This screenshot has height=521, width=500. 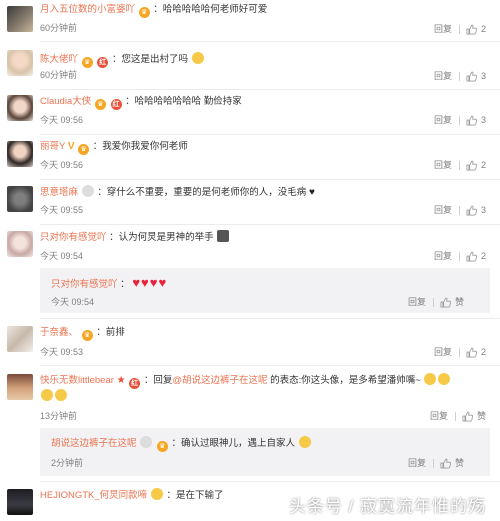 I want to click on comment-text: ：穿什么不重要，重要的是何老师你的人，没毛病, so click(x=202, y=192).